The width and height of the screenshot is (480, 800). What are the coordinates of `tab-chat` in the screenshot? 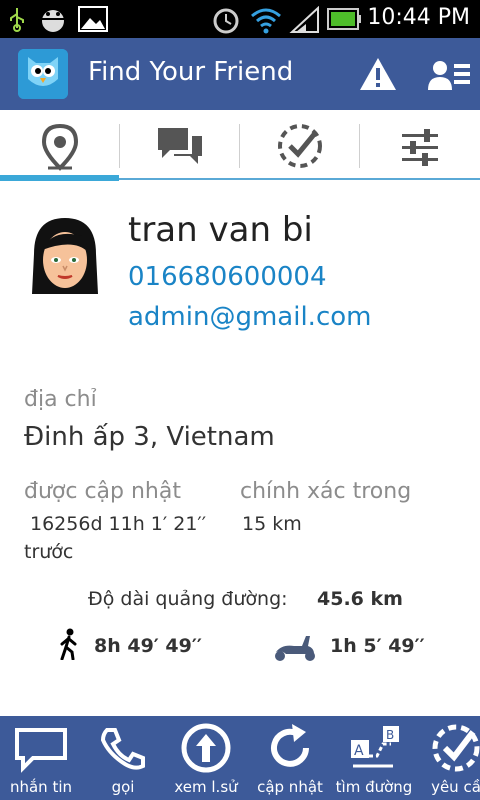 It's located at (180, 146).